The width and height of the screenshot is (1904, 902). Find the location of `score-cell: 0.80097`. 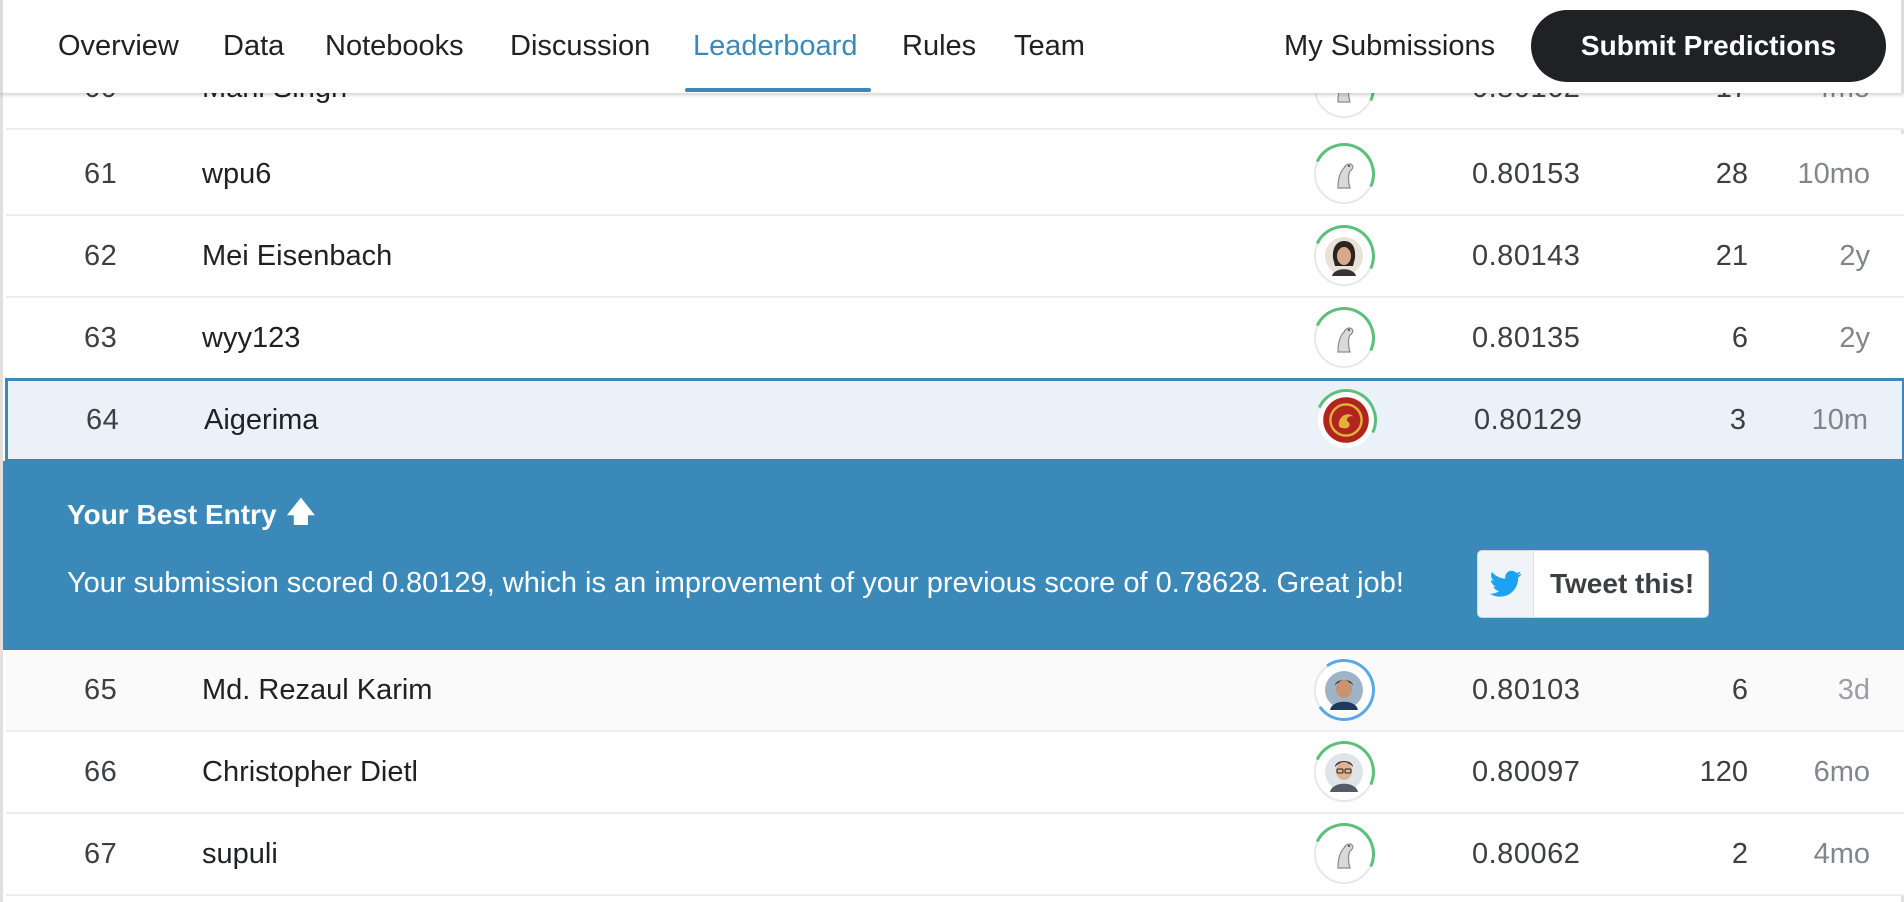

score-cell: 0.80097 is located at coordinates (1526, 771).